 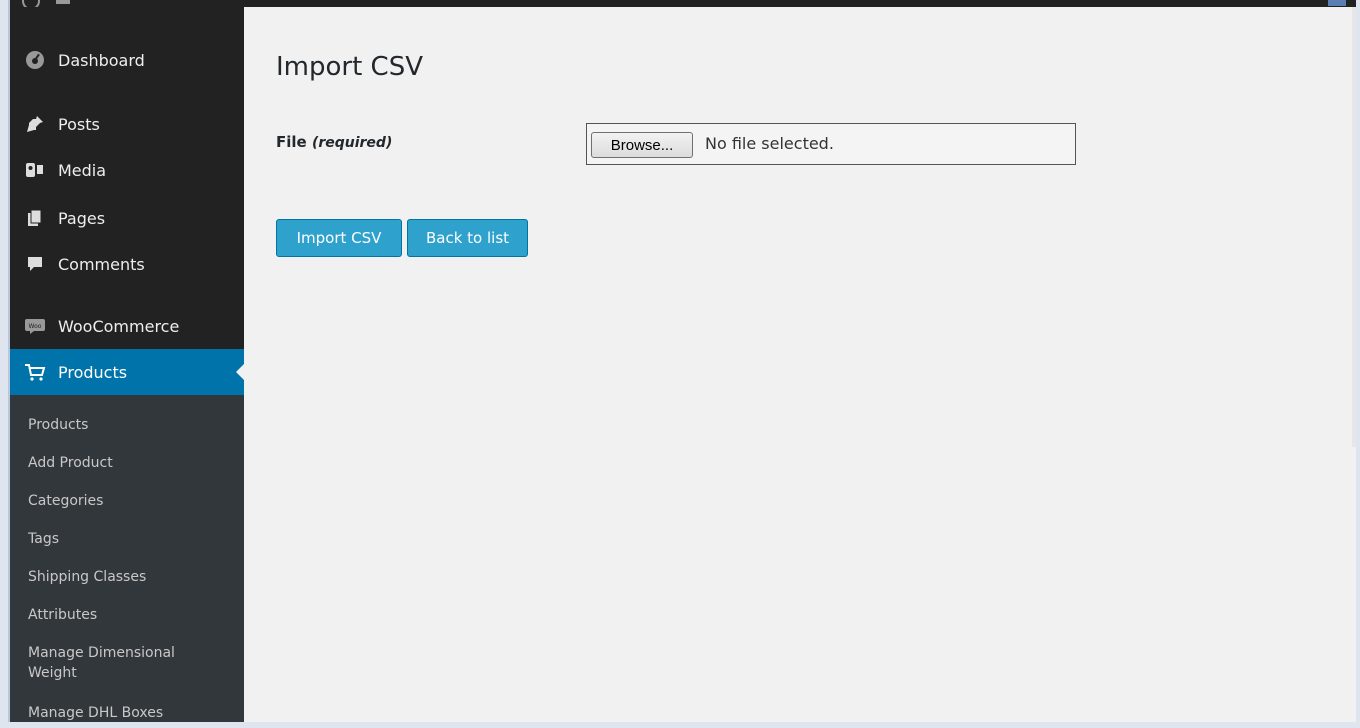 I want to click on submenu-item-add-product: Add Product, so click(x=70, y=463).